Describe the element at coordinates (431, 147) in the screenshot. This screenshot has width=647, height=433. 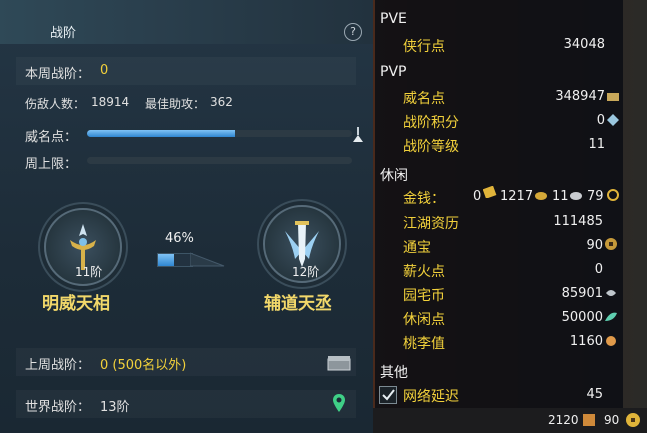
I see `pvp-label-2: 战阶等级` at that location.